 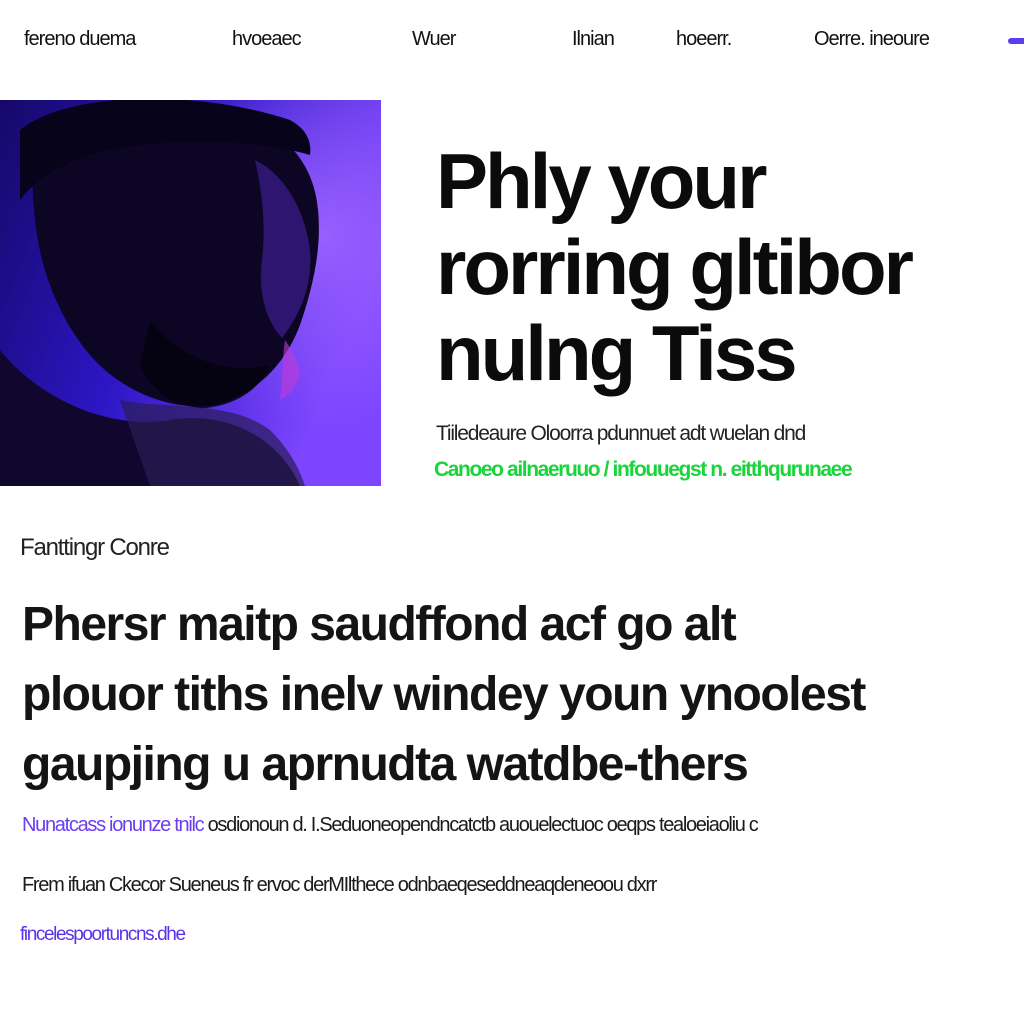 I want to click on section-heading-line-3: gaupjing u aprnudta watdbe-thers, so click(x=385, y=764).